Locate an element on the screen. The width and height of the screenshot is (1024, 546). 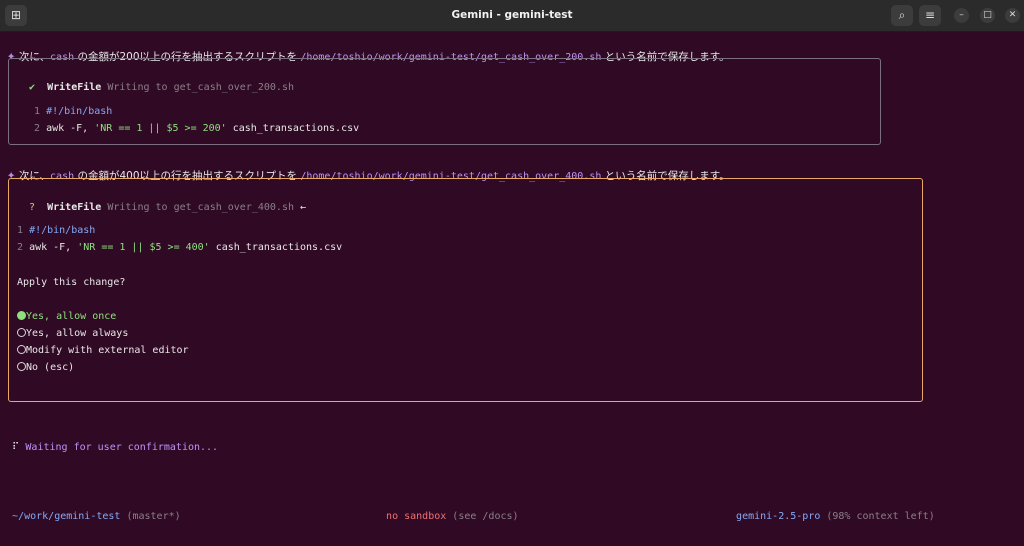
search-icon: ⌕ is located at coordinates (902, 15).